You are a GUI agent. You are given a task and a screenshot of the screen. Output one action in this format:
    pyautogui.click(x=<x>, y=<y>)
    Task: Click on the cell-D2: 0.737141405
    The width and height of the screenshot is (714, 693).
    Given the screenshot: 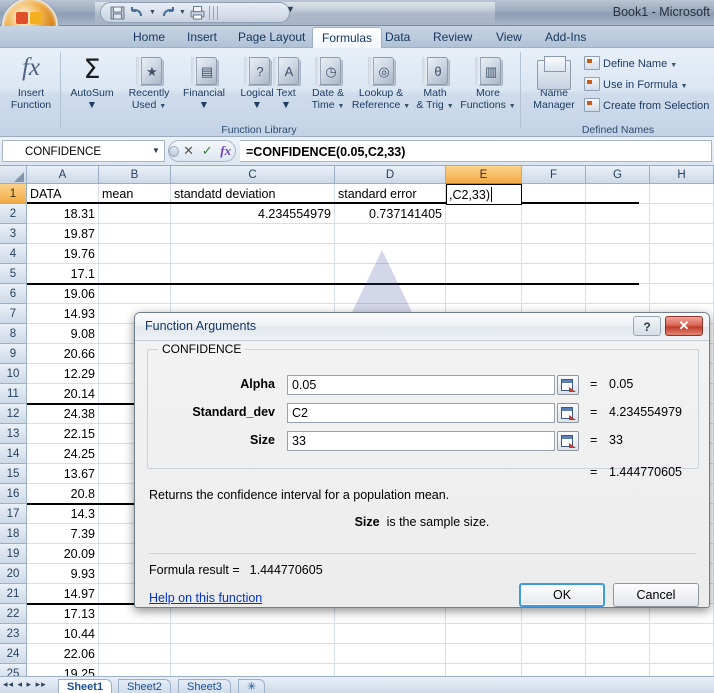 What is the action you would take?
    pyautogui.click(x=390, y=214)
    